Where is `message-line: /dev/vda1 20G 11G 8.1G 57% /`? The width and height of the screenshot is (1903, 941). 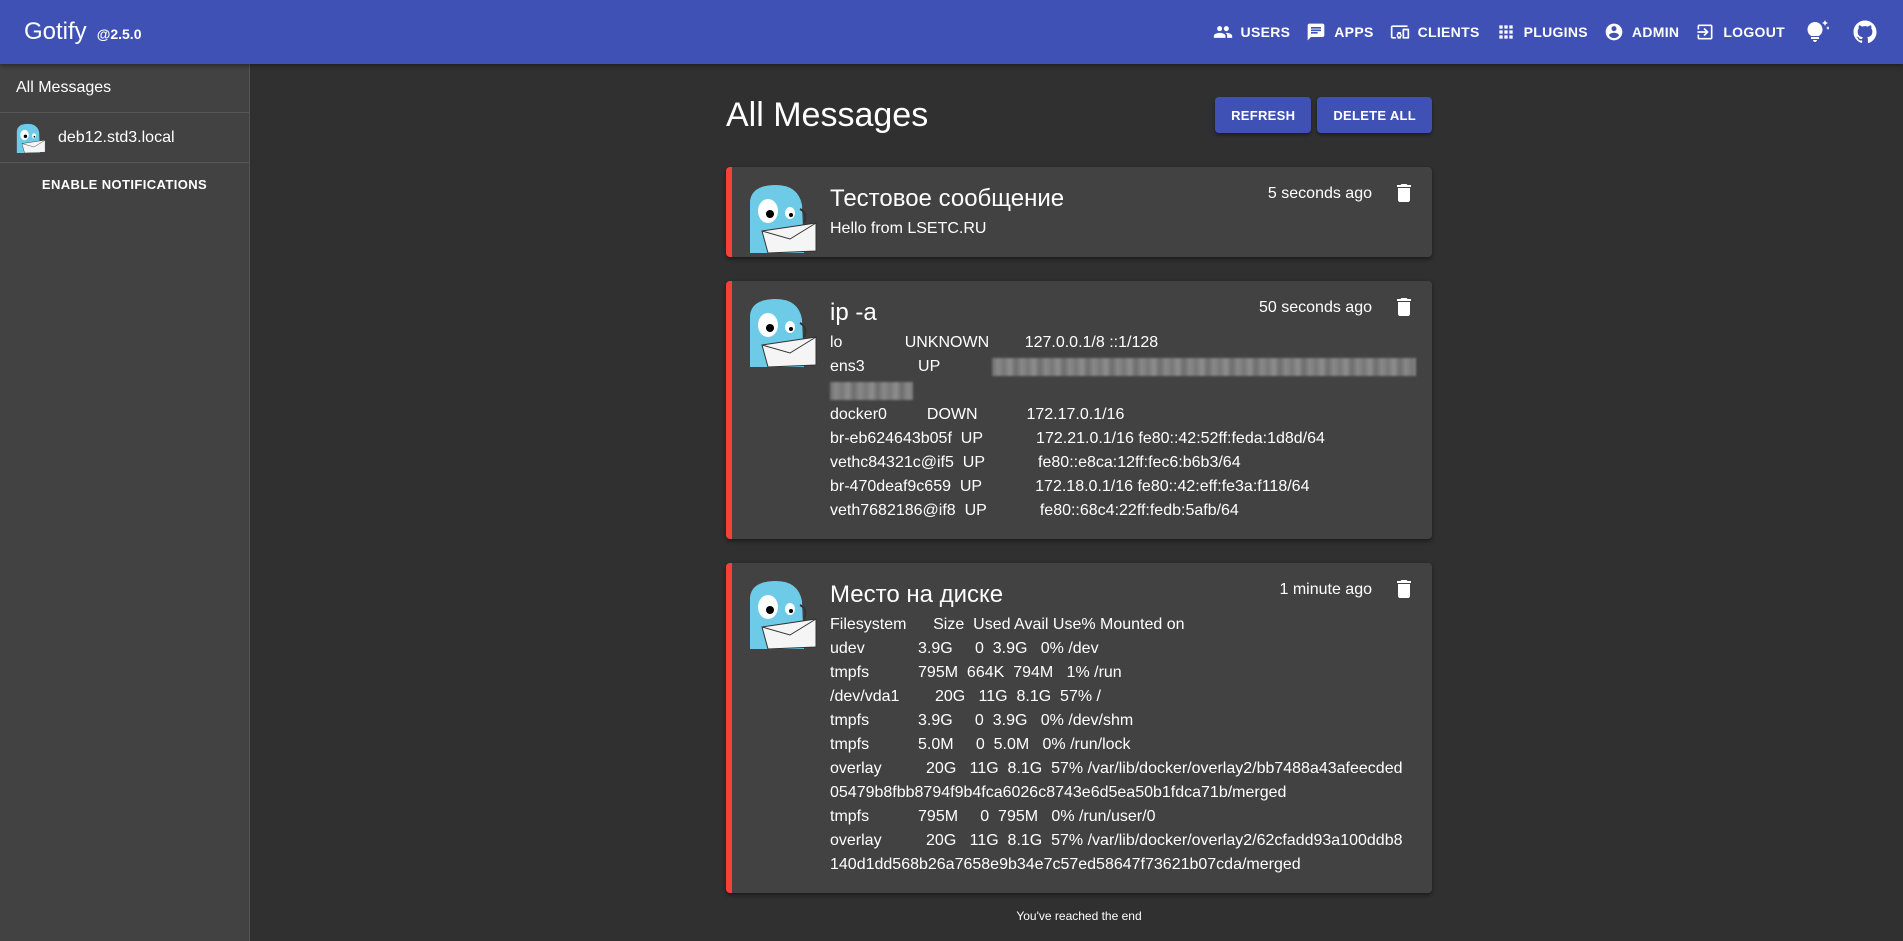
message-line: /dev/vda1 20G 11G 8.1G 57% / is located at coordinates (965, 696).